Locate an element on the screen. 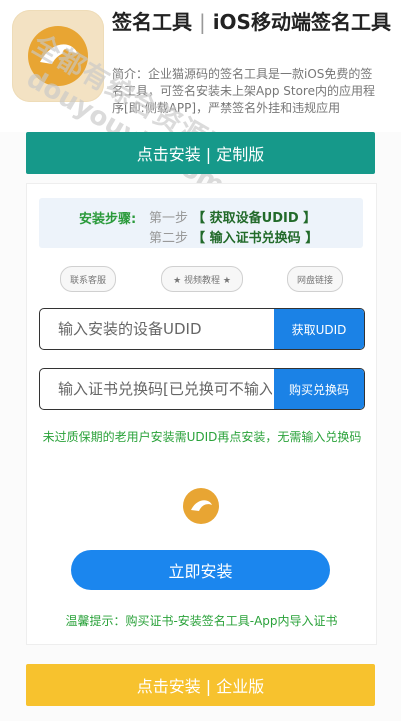 The image size is (401, 721). step-1-prefix: 第一步 is located at coordinates (169, 218).